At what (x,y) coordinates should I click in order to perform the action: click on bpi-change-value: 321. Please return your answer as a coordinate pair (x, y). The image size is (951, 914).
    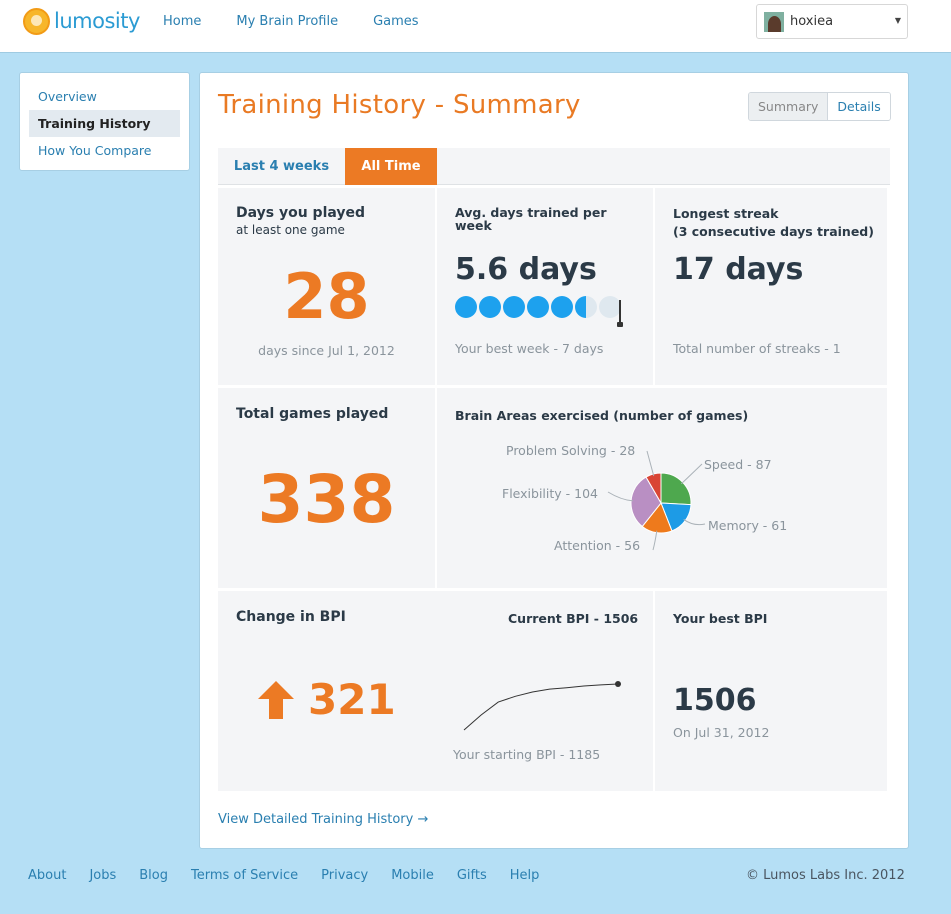
    Looking at the image, I should click on (352, 699).